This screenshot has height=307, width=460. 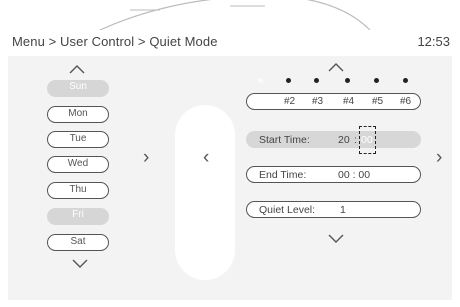 What do you see at coordinates (206, 157) in the screenshot?
I see `chevron-left-icon: ‹` at bounding box center [206, 157].